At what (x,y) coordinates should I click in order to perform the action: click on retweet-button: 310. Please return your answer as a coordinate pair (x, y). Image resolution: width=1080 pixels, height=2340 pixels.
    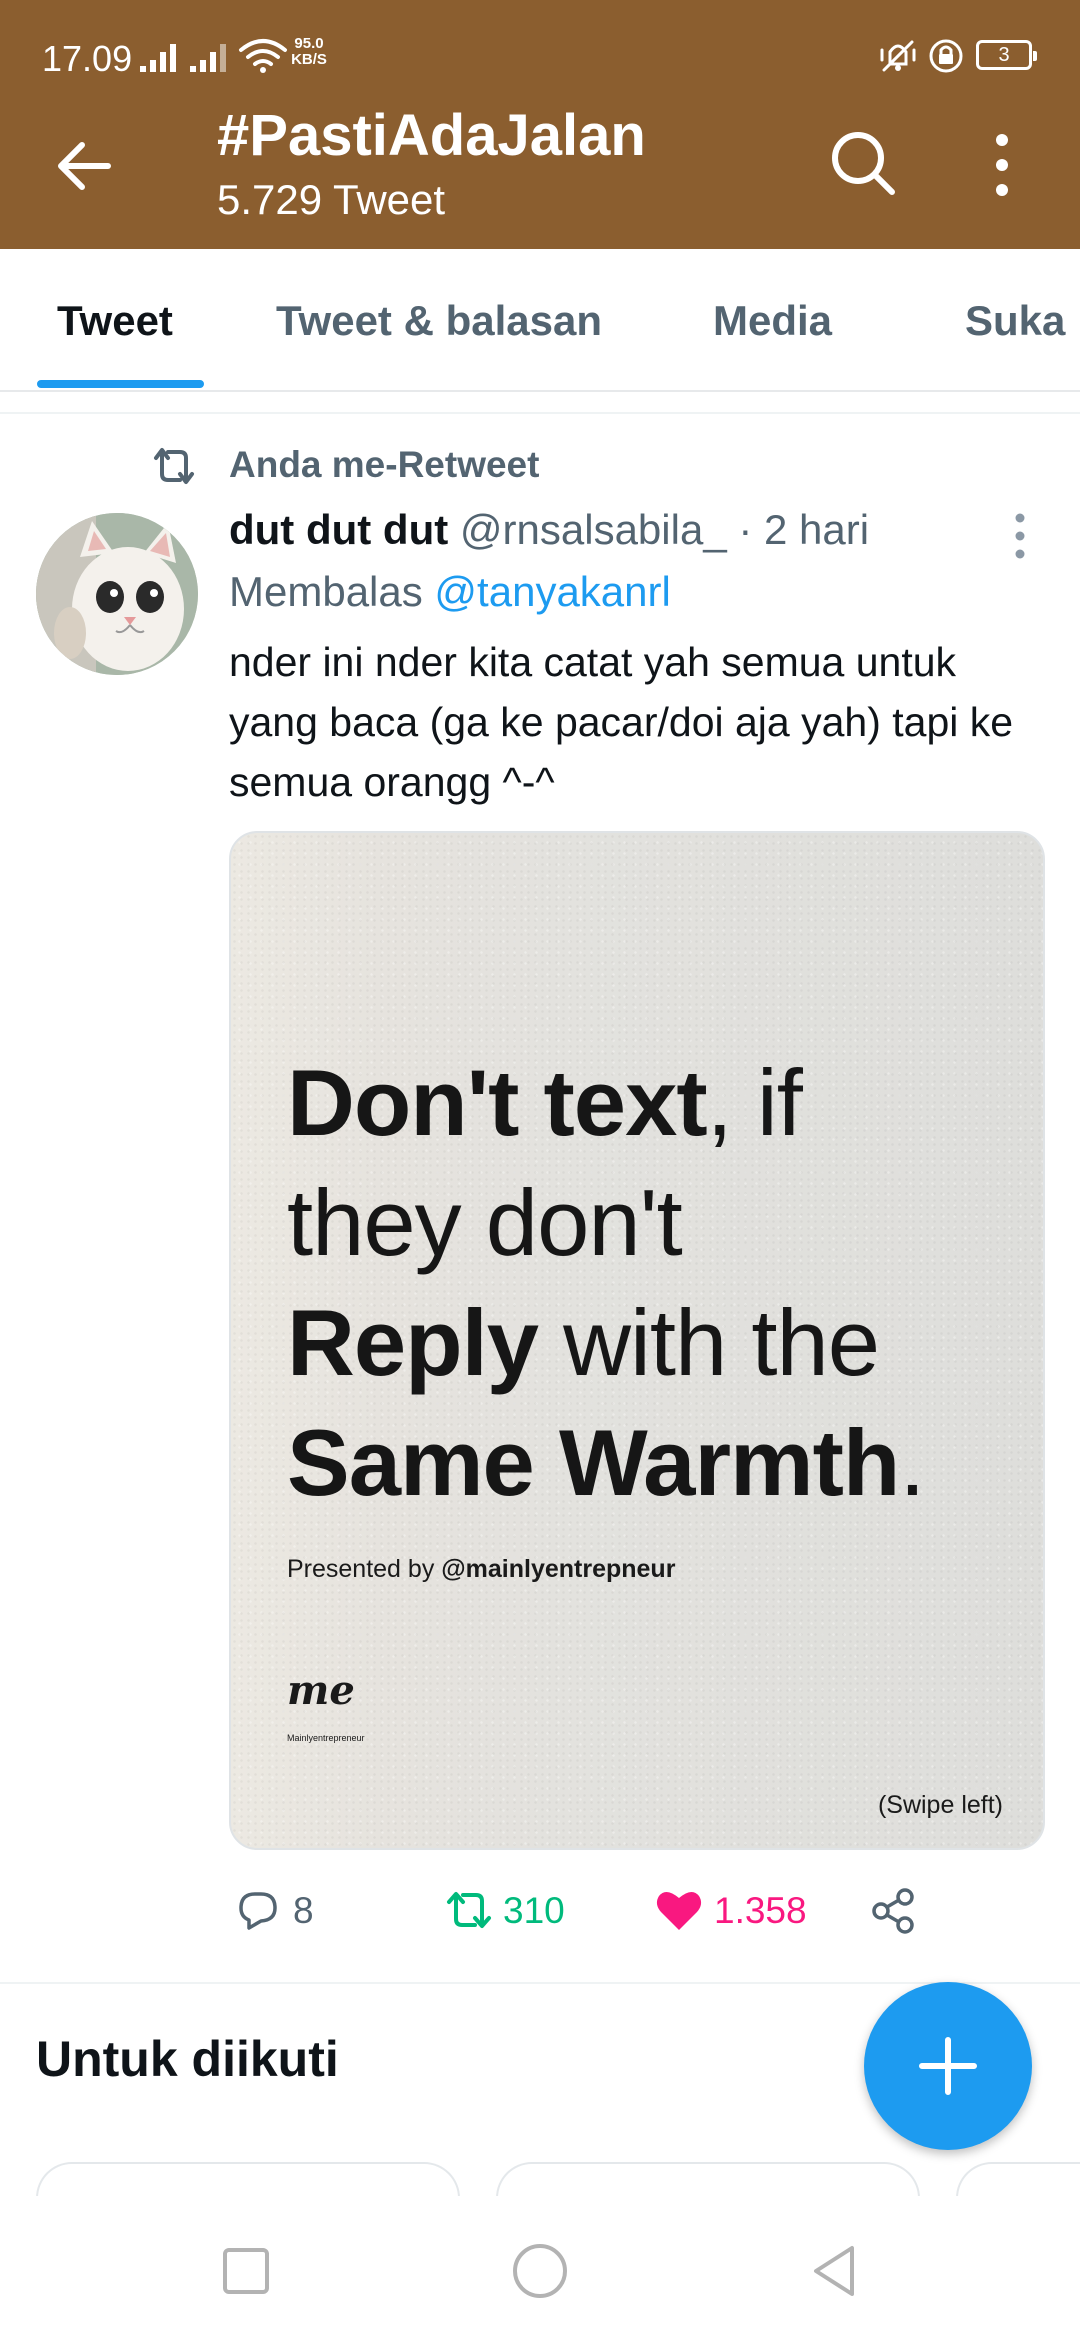
    Looking at the image, I should click on (518, 1911).